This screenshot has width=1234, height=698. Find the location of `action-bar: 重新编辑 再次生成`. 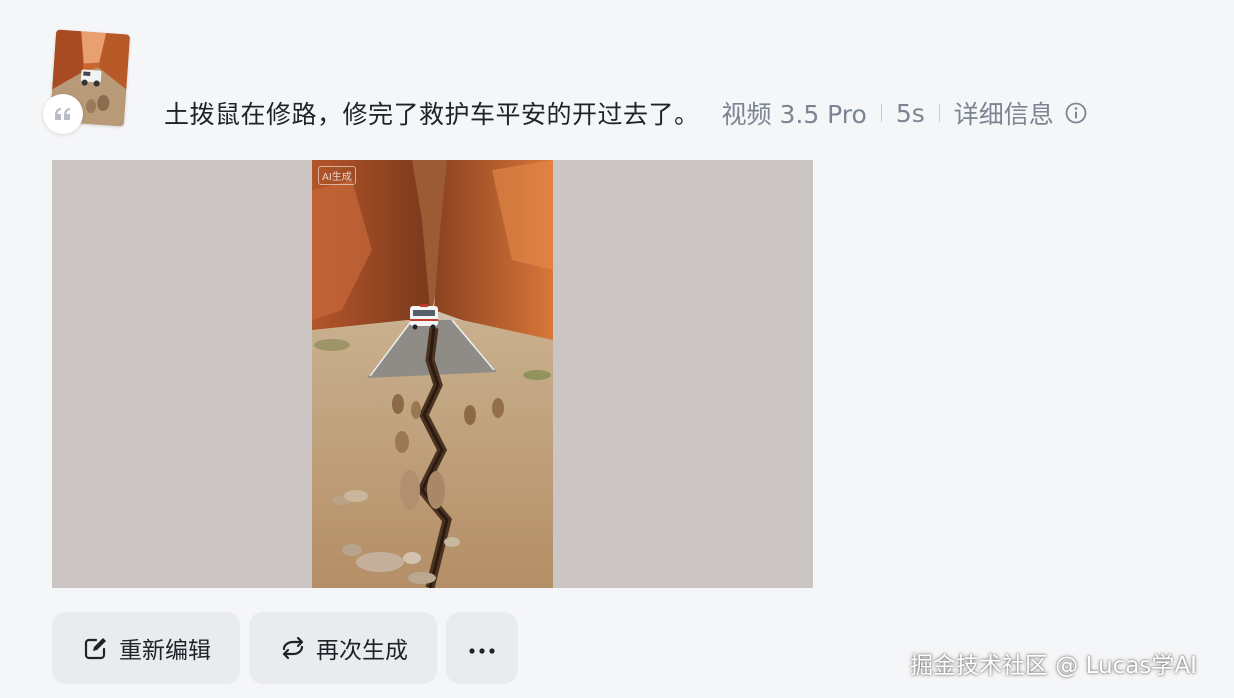

action-bar: 重新编辑 再次生成 is located at coordinates (285, 648).